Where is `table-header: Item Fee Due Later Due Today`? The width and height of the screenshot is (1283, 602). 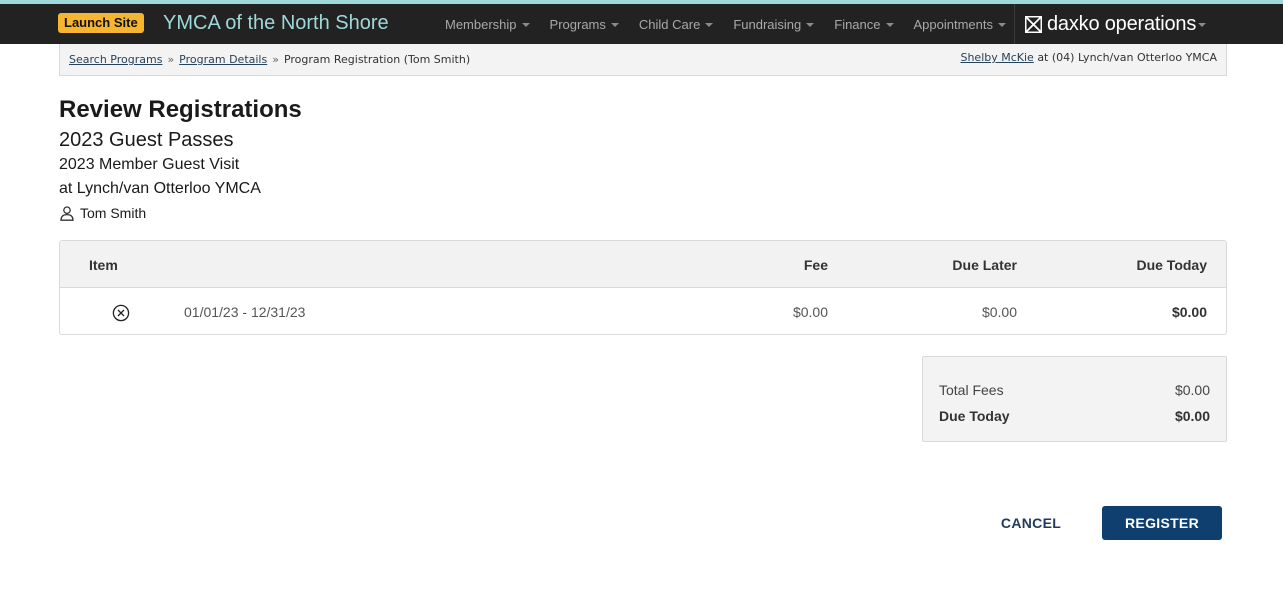 table-header: Item Fee Due Later Due Today is located at coordinates (643, 264).